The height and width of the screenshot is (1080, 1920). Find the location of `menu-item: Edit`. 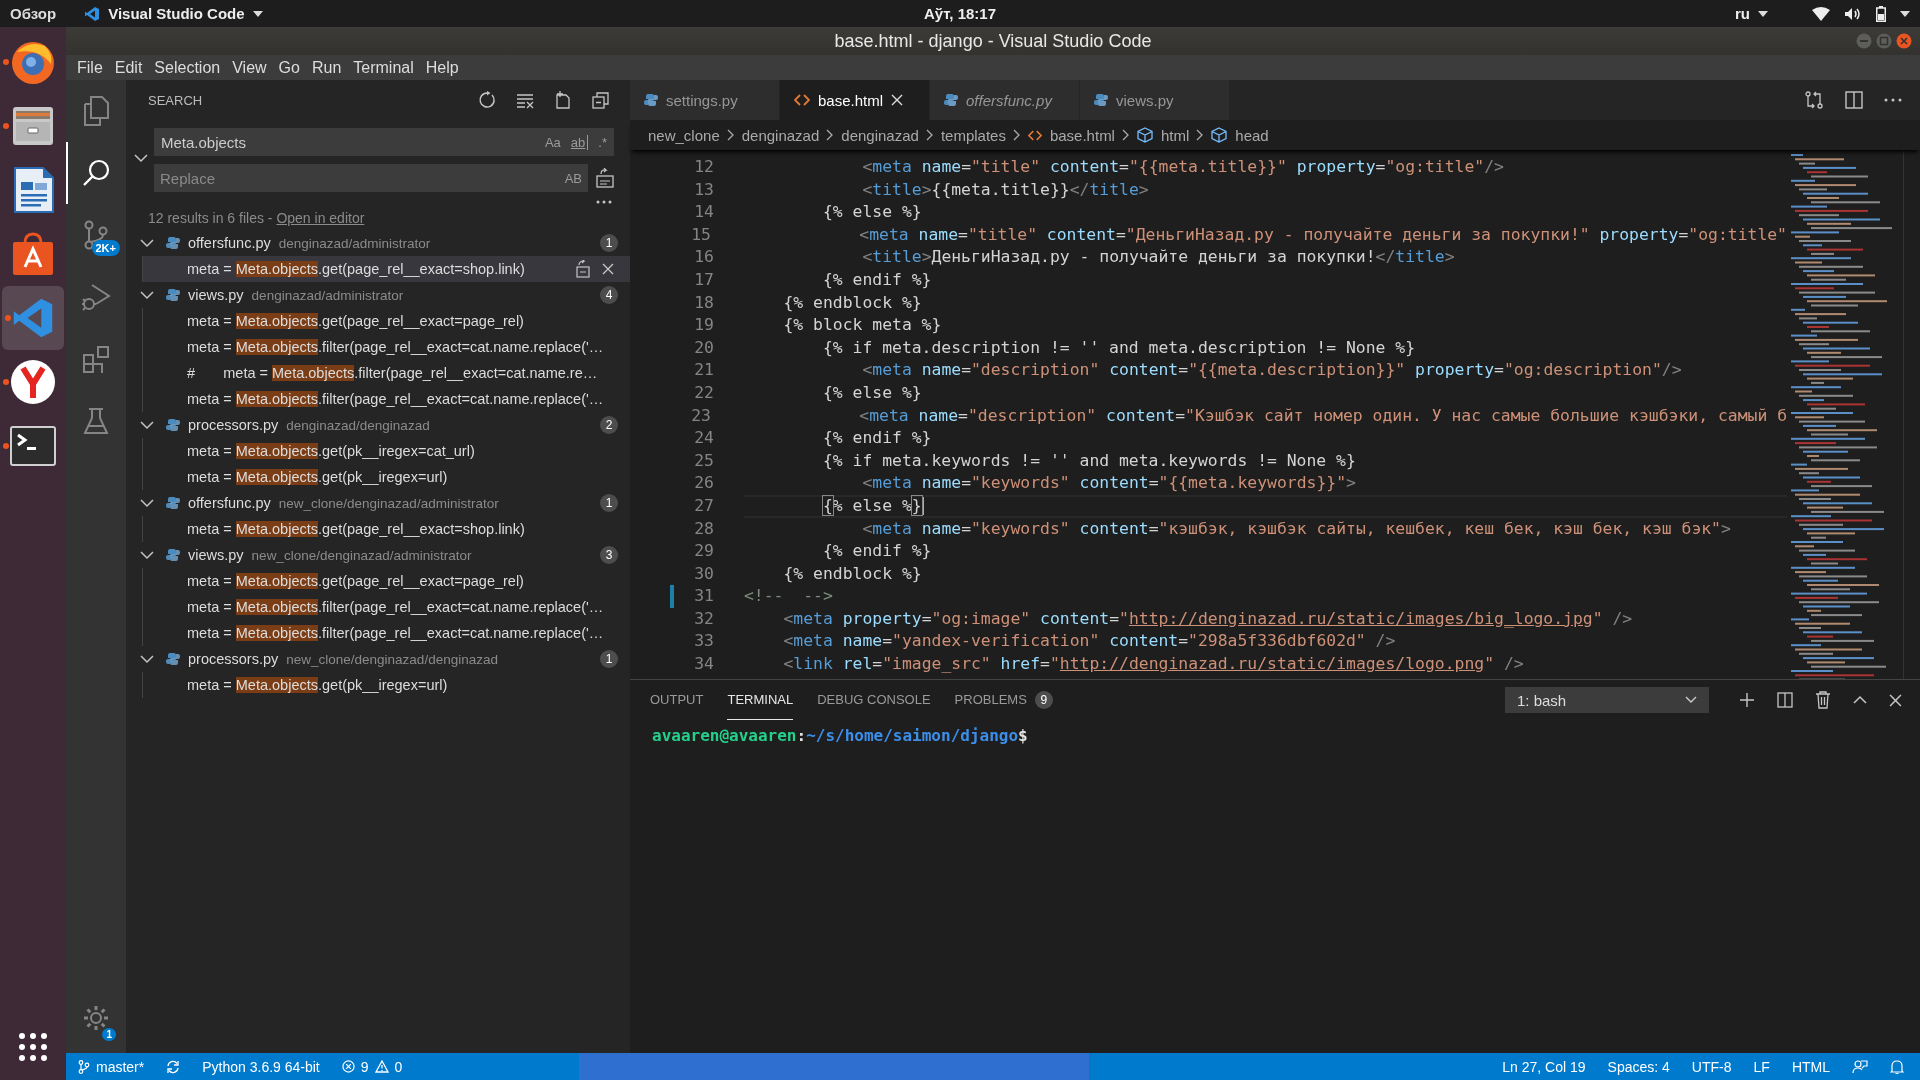

menu-item: Edit is located at coordinates (128, 67).